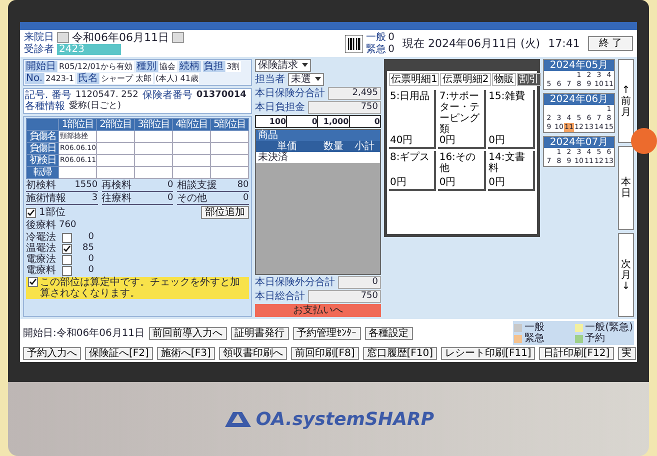 This screenshot has width=657, height=456. I want to click on tab: 伝票明細2, so click(465, 79).